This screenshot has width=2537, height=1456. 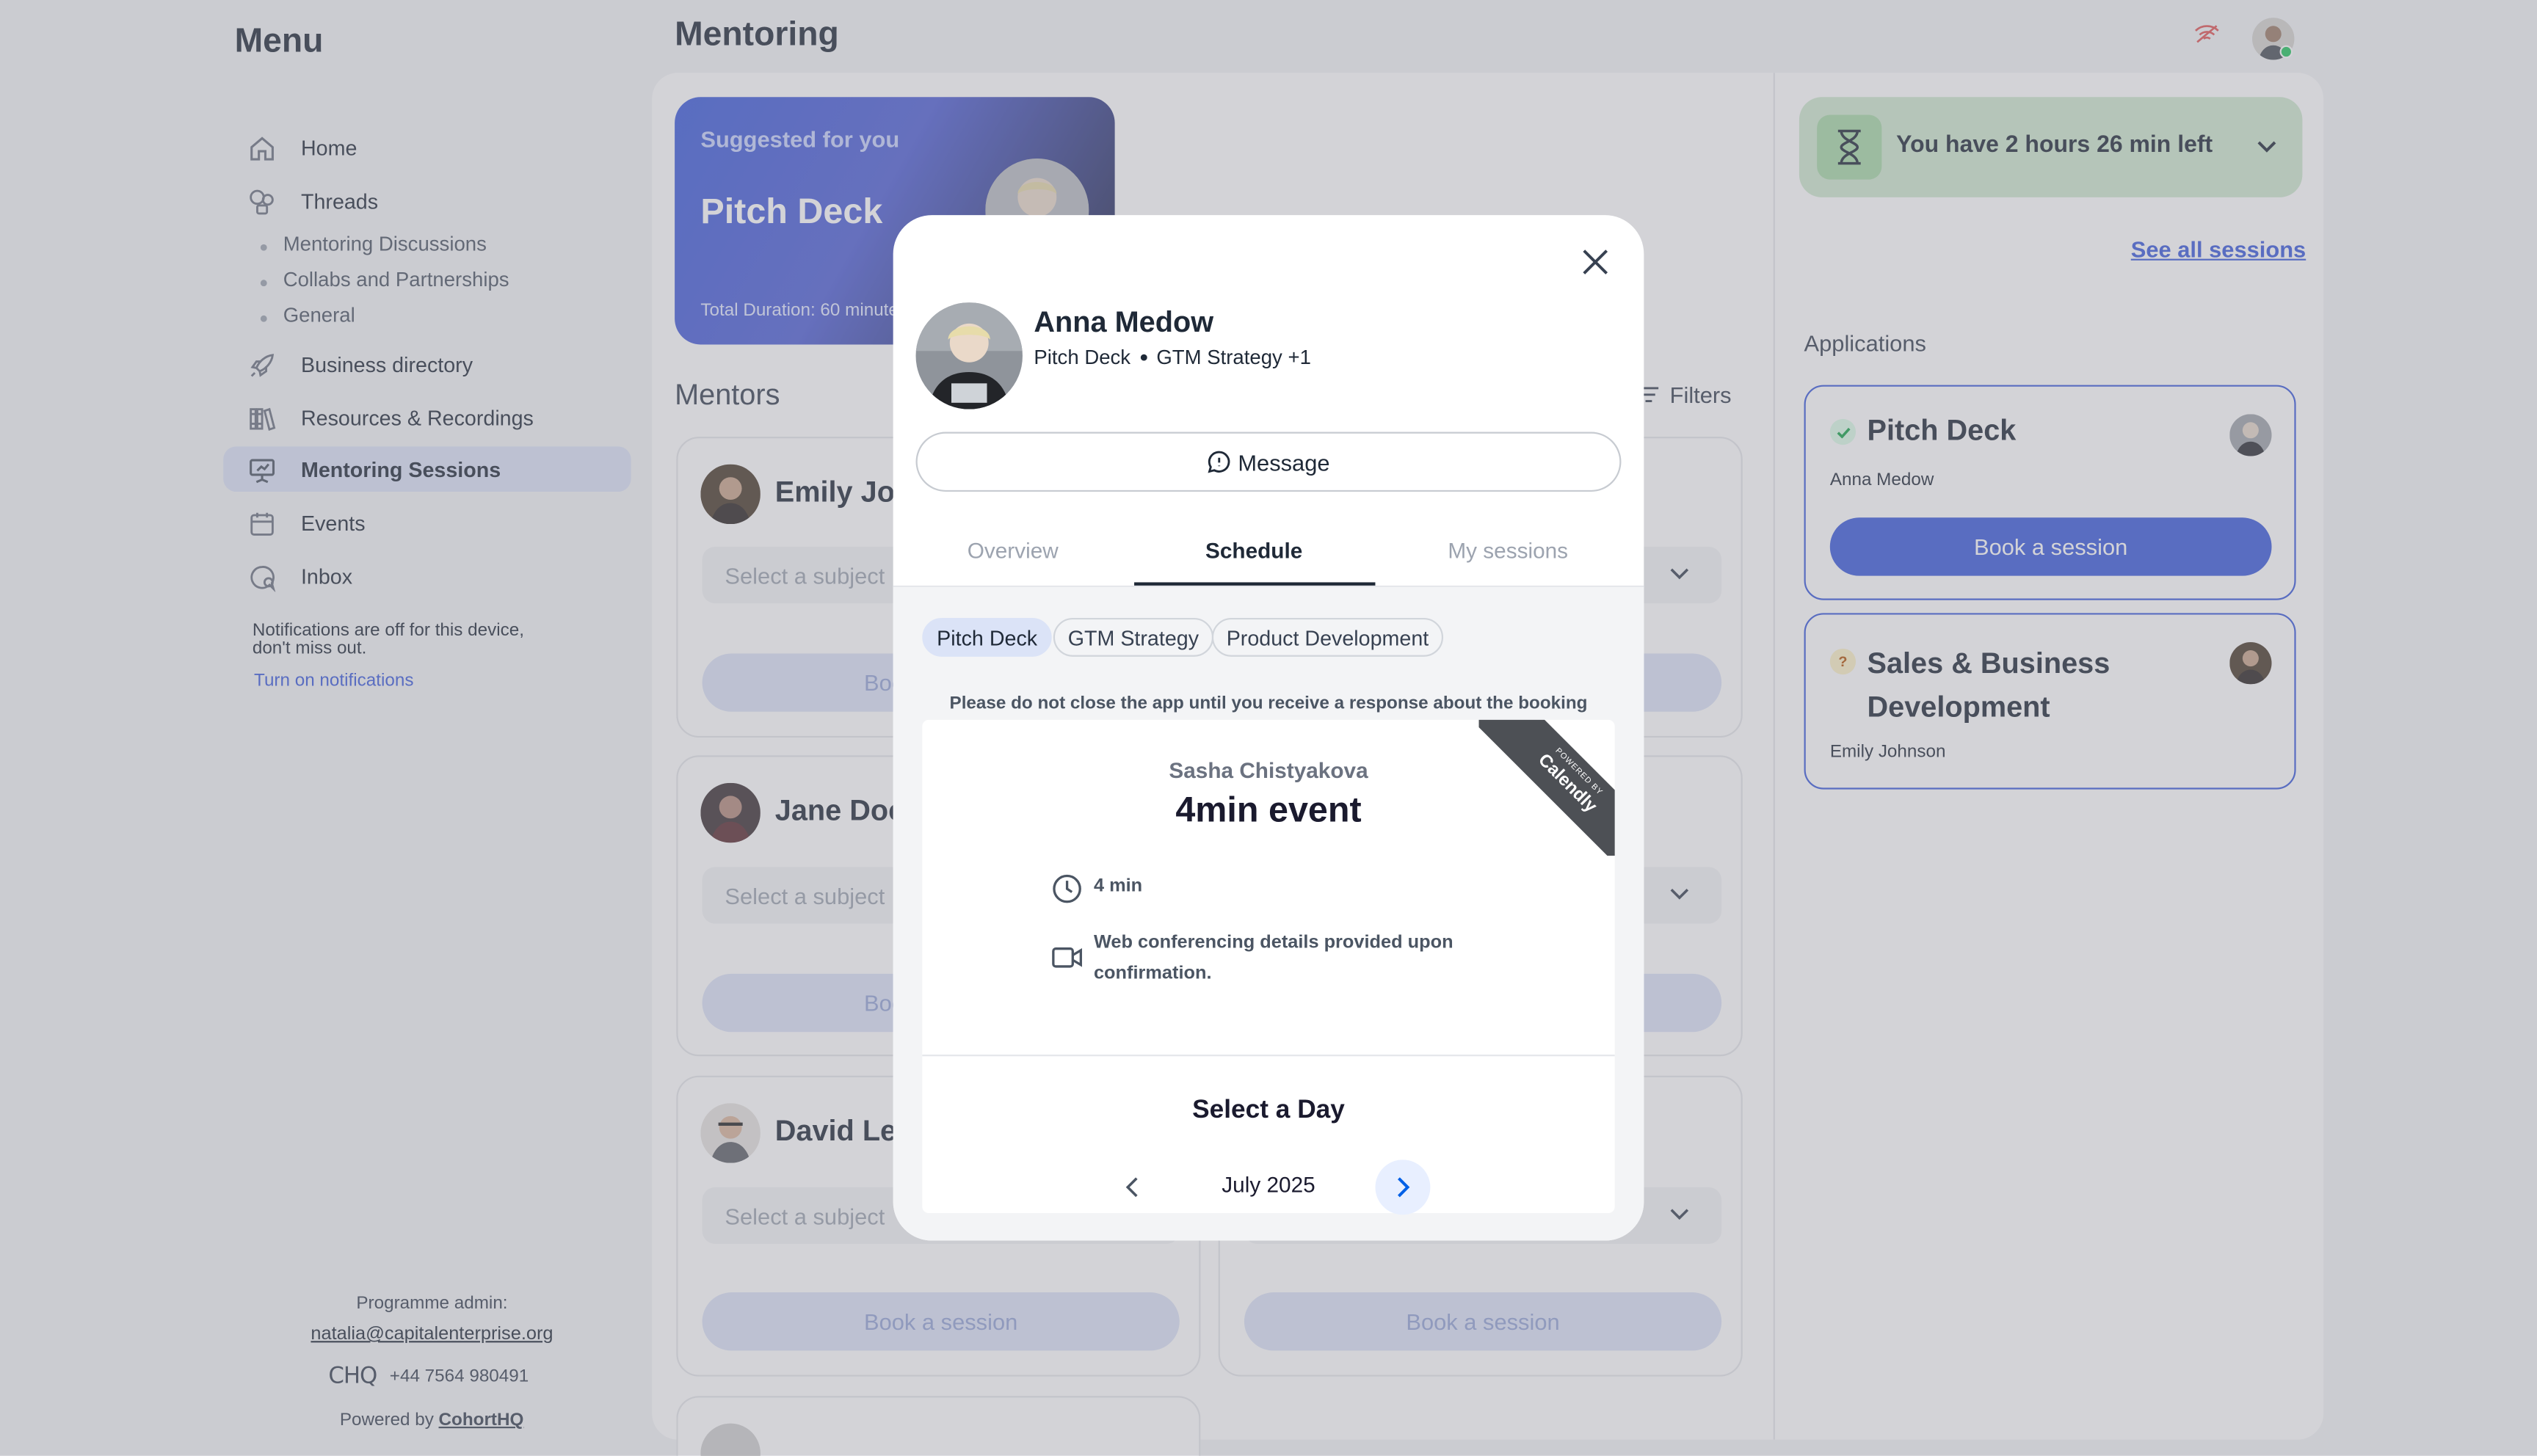 I want to click on select-day-heading: Select a Day, so click(x=1268, y=1110).